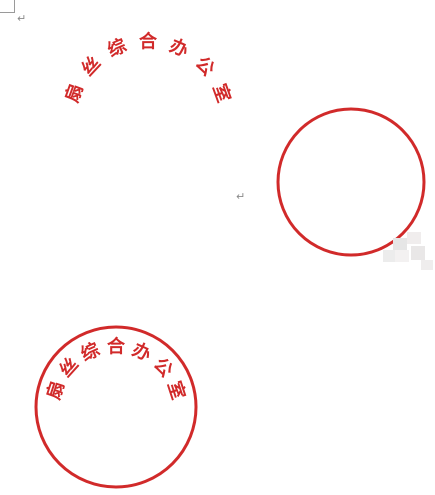  I want to click on blurred-region, so click(409, 252).